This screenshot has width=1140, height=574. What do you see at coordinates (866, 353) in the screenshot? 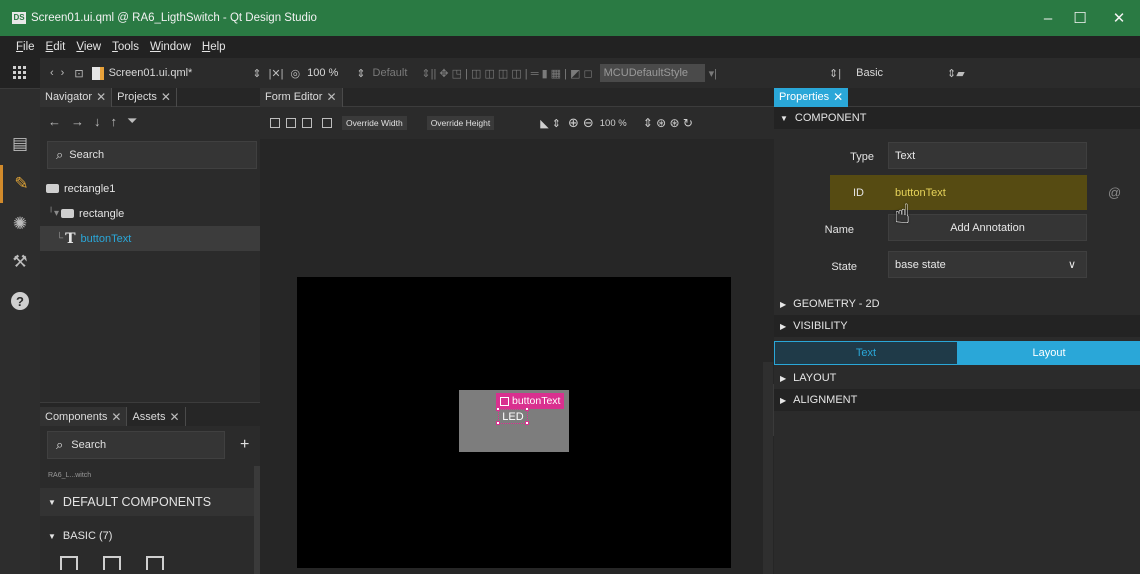
I see `subtab-text: Text` at bounding box center [866, 353].